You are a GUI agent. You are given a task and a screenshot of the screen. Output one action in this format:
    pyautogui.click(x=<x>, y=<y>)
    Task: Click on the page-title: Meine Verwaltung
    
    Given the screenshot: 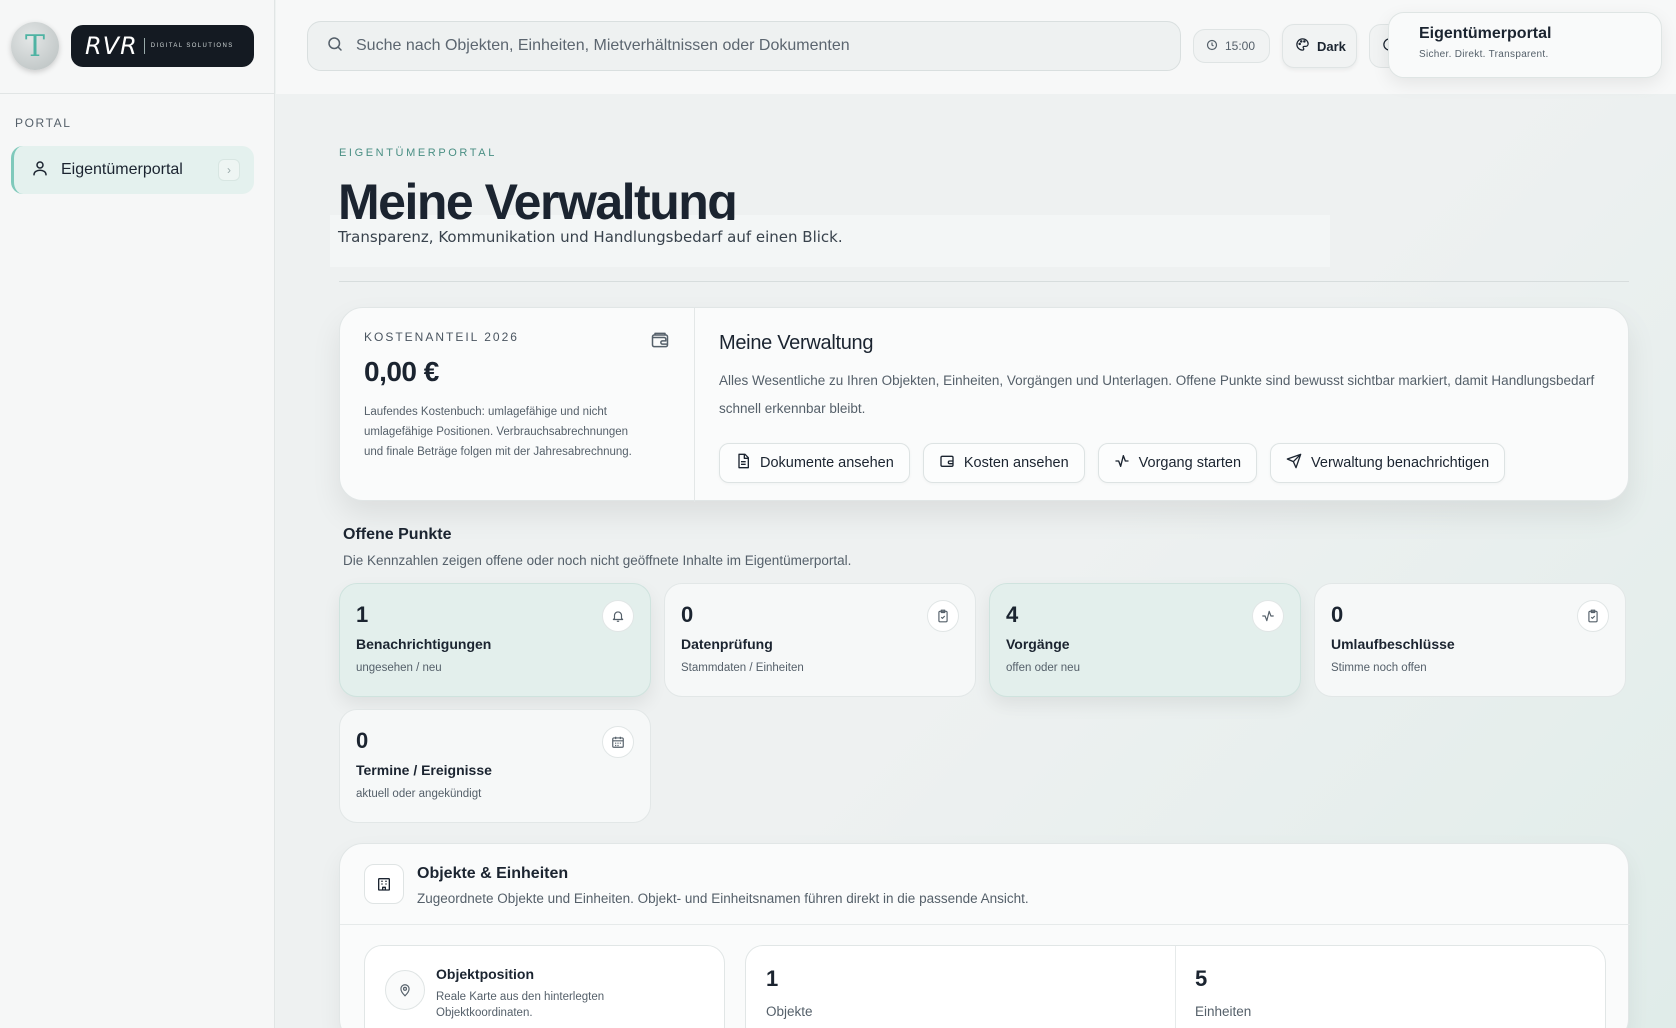 What is the action you would take?
    pyautogui.click(x=537, y=197)
    